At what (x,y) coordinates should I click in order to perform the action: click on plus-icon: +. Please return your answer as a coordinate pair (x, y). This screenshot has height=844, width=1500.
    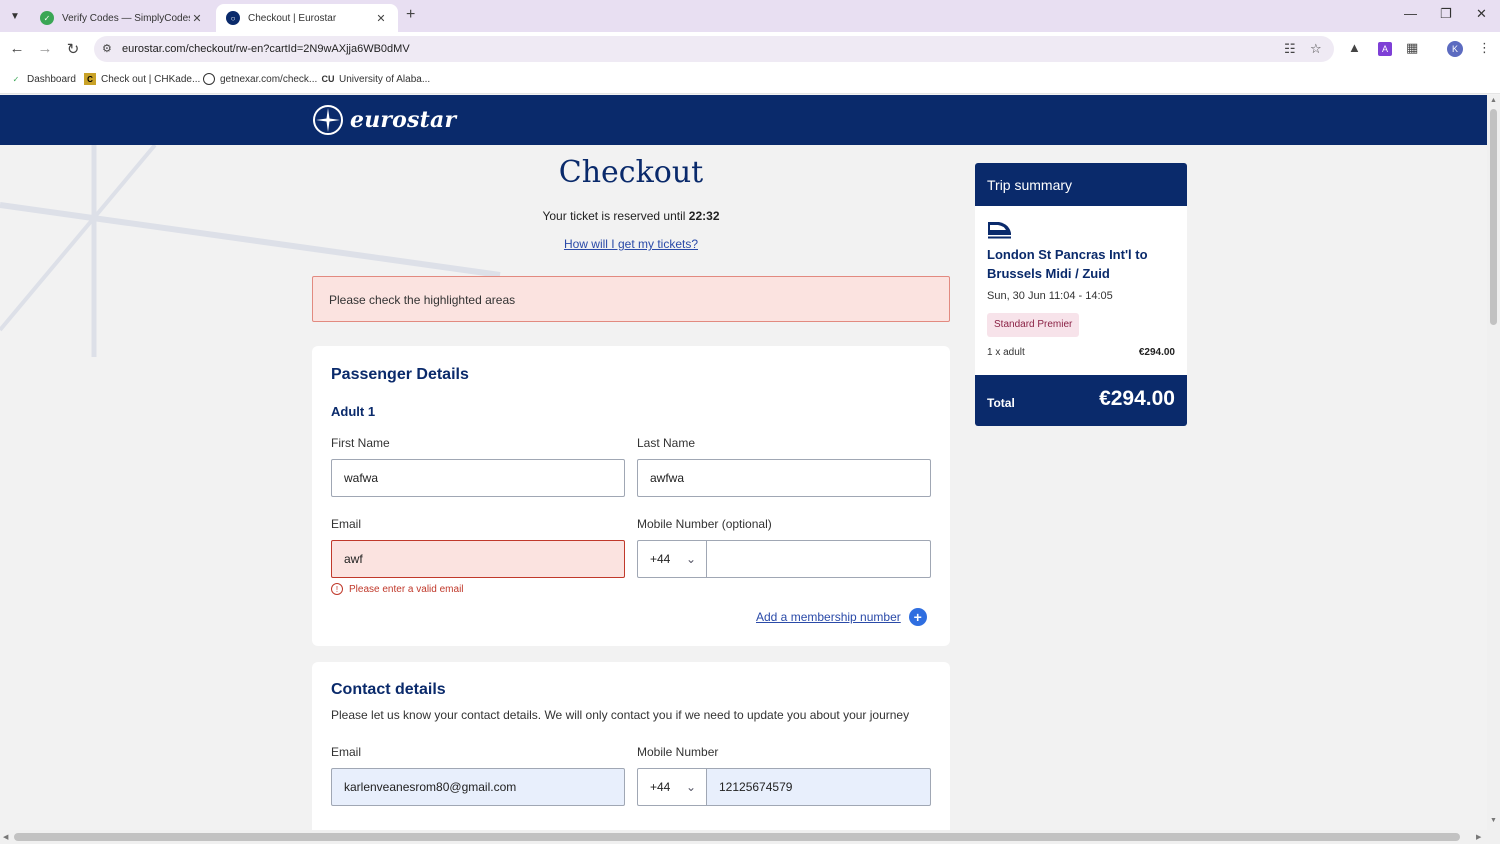
    Looking at the image, I should click on (917, 617).